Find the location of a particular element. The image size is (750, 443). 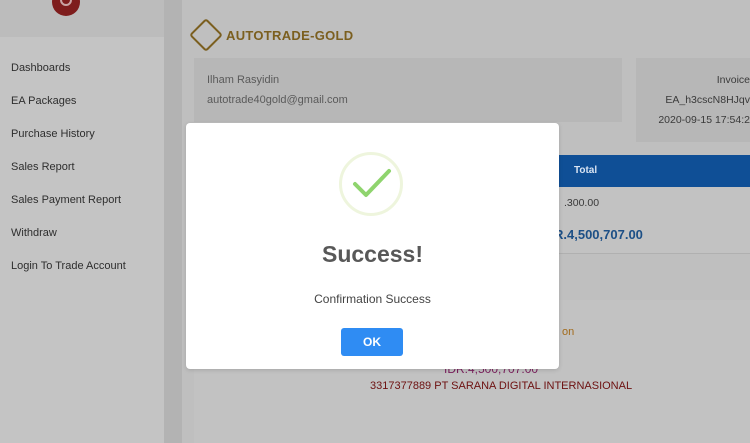

dialog-title: Success! is located at coordinates (372, 254).